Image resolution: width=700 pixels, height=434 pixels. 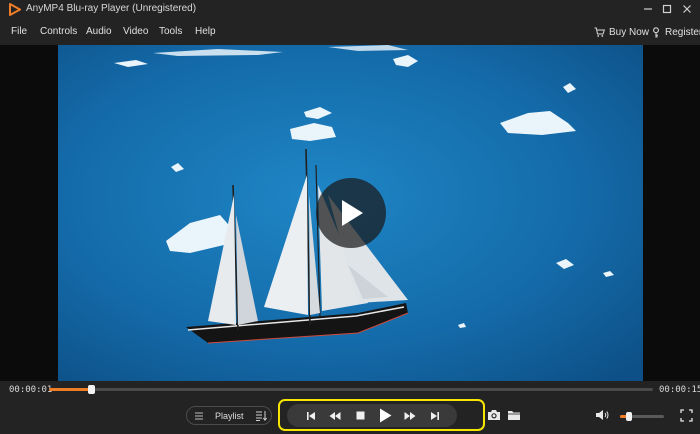 I want to click on volume-button, so click(x=602, y=415).